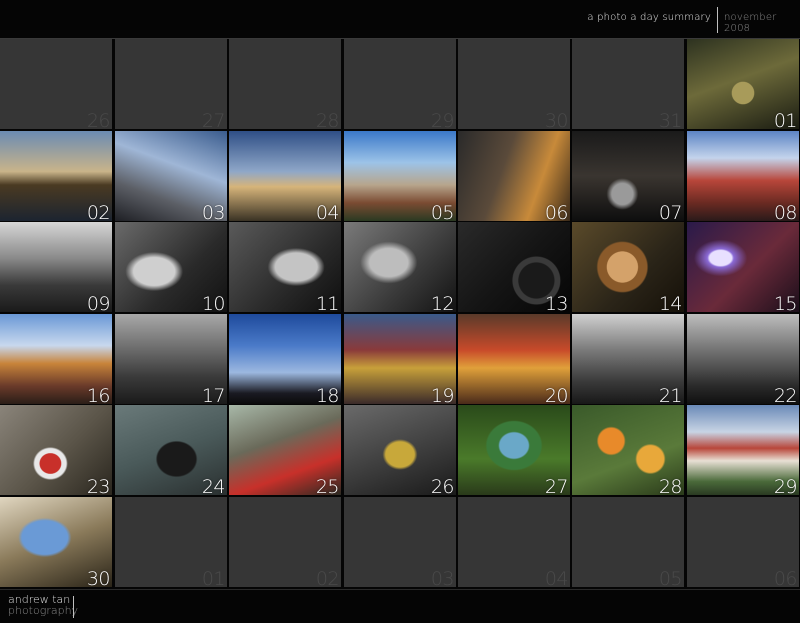 Image resolution: width=800 pixels, height=623 pixels. What do you see at coordinates (442, 395) in the screenshot?
I see `day-number: 19` at bounding box center [442, 395].